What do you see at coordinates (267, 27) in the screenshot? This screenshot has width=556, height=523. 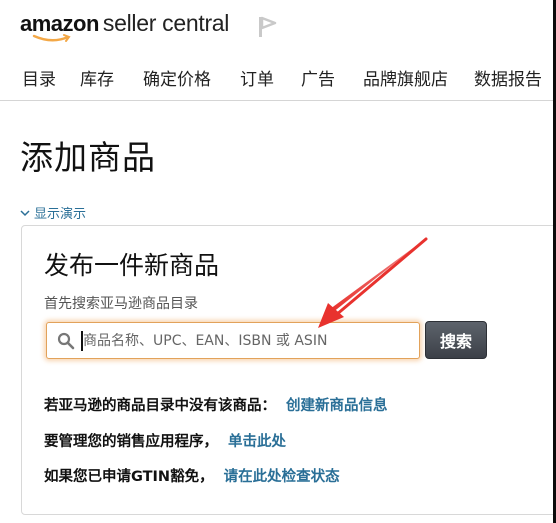 I see `flag-icon` at bounding box center [267, 27].